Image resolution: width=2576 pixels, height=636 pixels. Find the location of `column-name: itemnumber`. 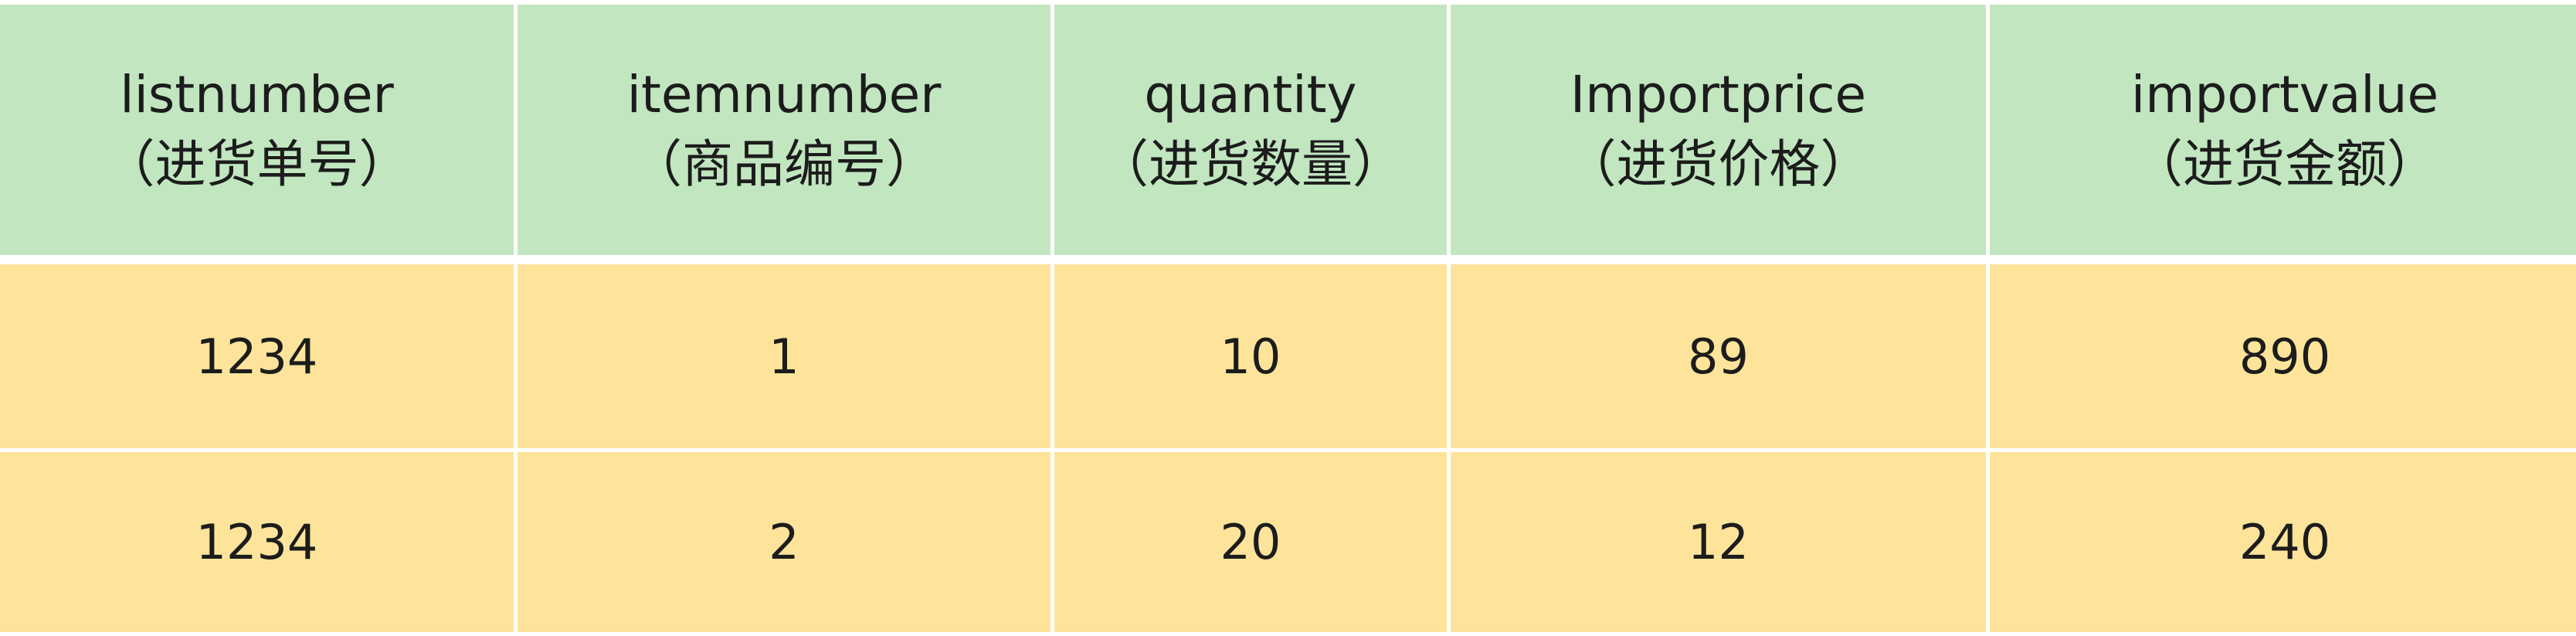

column-name: itemnumber is located at coordinates (784, 94).